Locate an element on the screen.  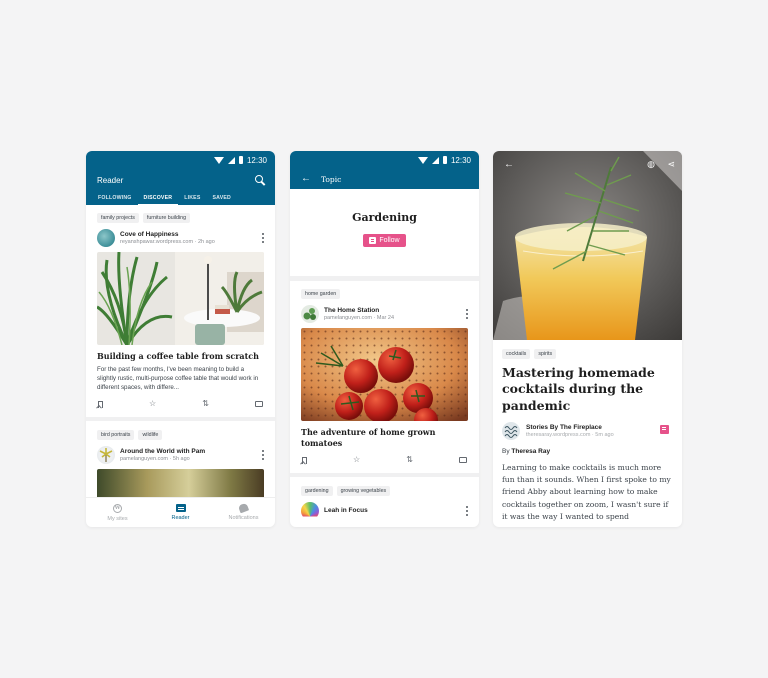
site-name: Stories By The Fireplace is located at coordinates (570, 427).